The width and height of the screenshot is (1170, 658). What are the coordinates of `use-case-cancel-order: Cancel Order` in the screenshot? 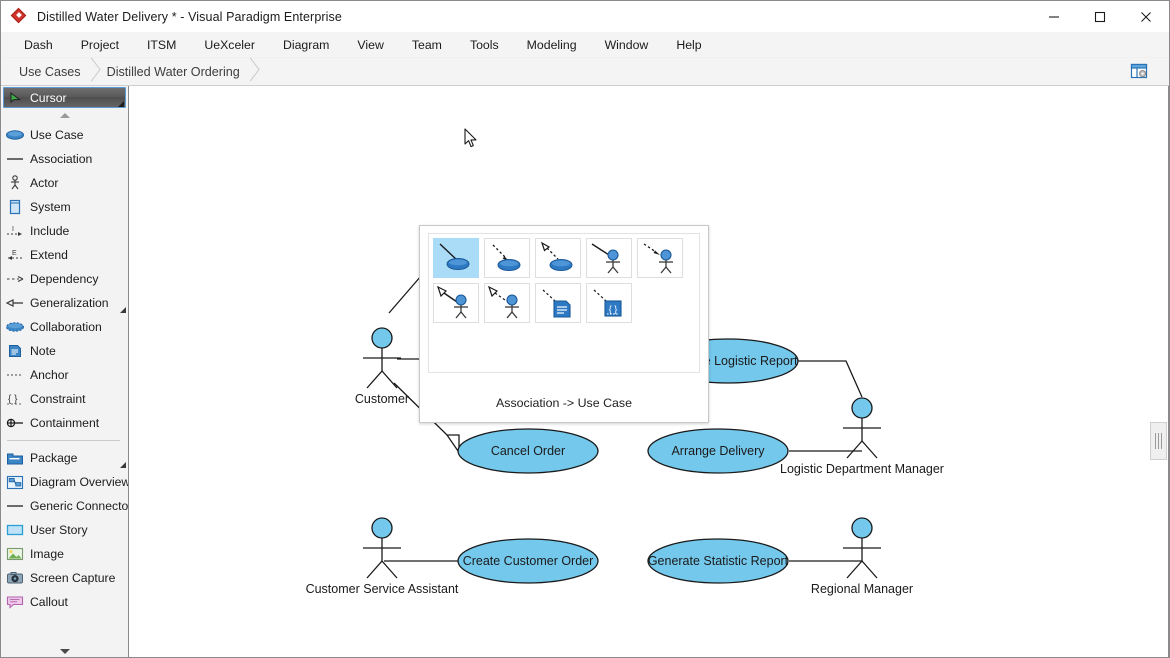 It's located at (528, 451).